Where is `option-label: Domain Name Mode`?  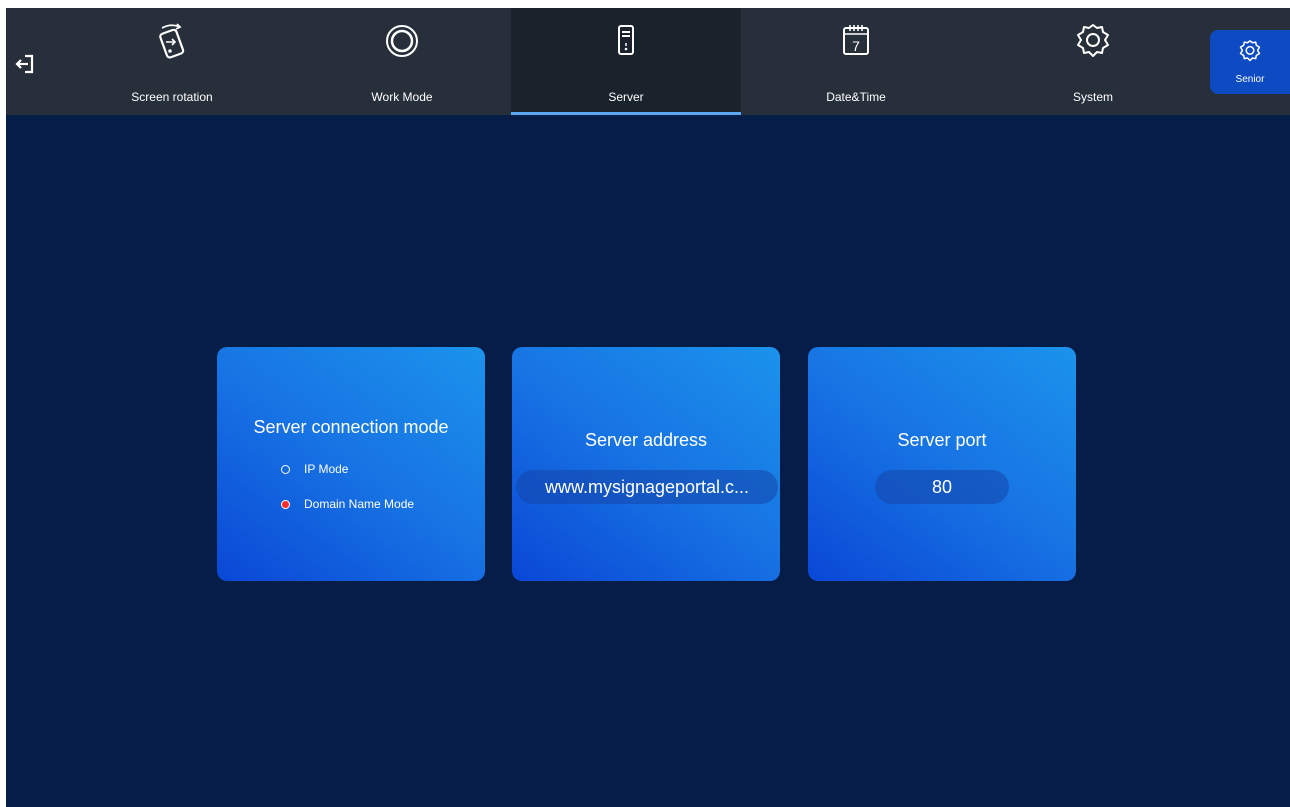
option-label: Domain Name Mode is located at coordinates (359, 504).